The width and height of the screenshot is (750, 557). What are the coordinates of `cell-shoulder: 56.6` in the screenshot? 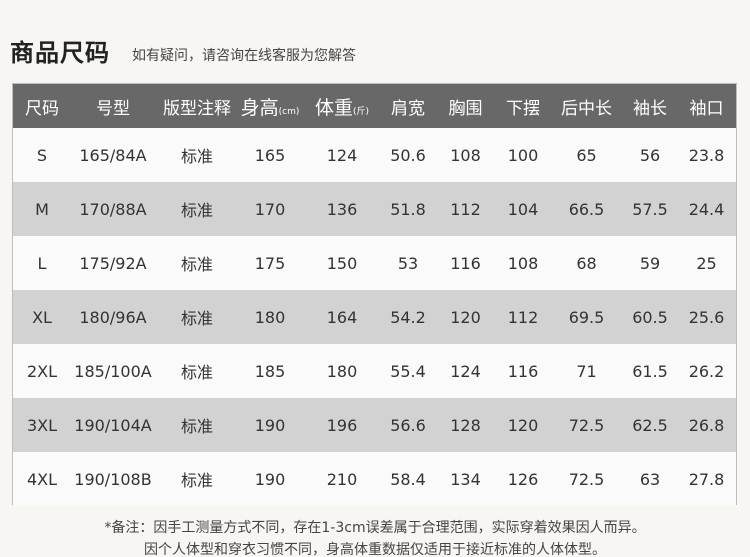 It's located at (408, 425).